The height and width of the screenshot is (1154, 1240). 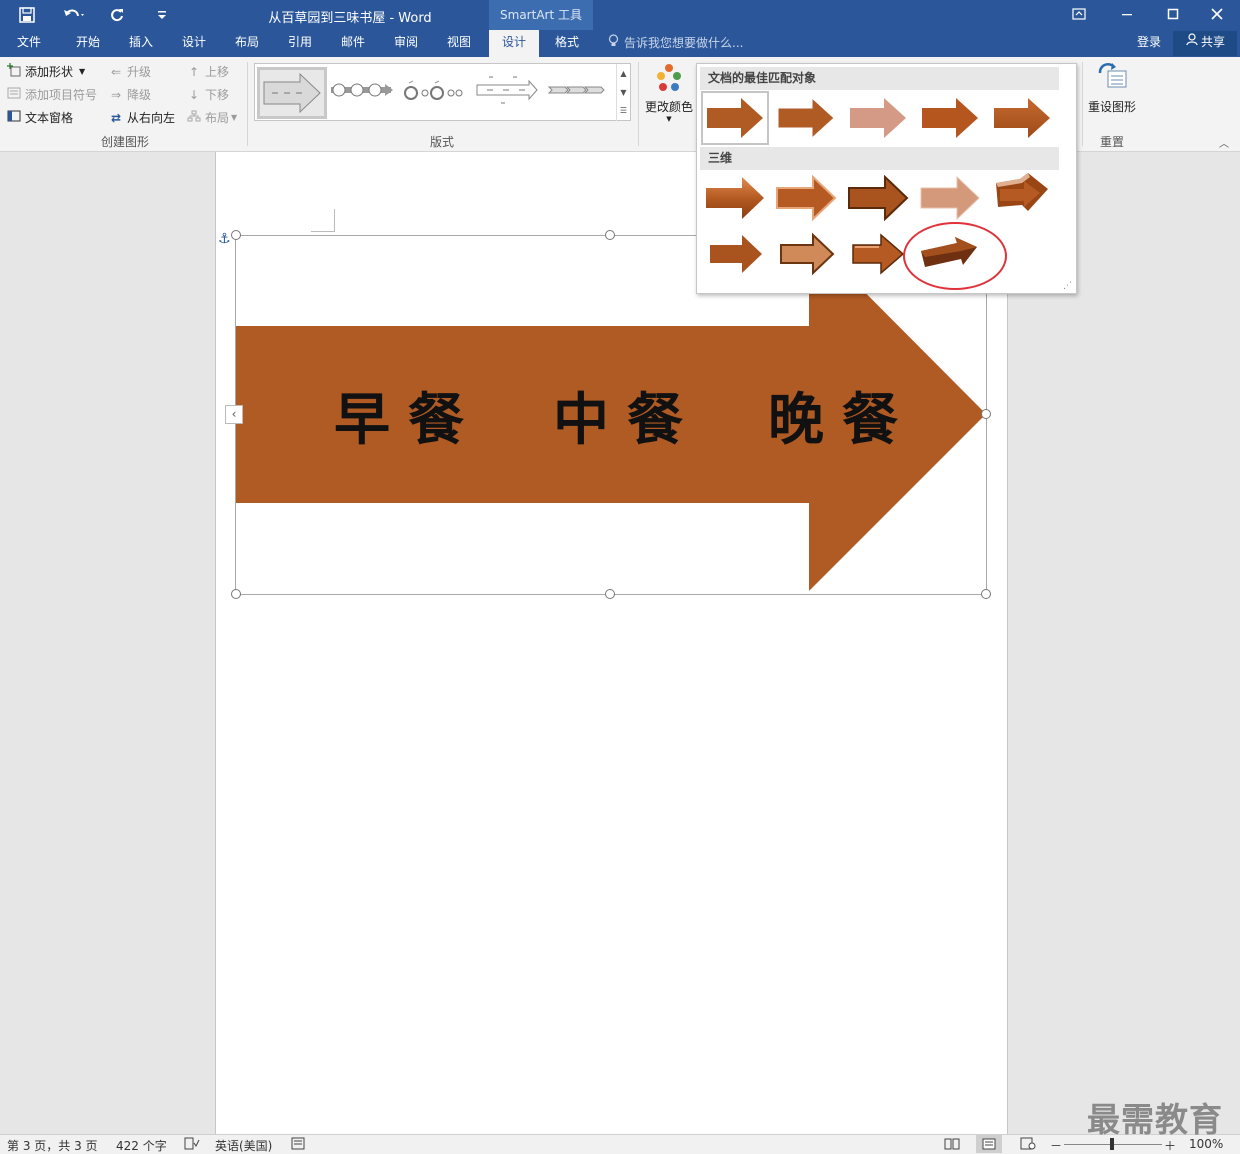 I want to click on tab-smartart-format: 格式, so click(x=567, y=43).